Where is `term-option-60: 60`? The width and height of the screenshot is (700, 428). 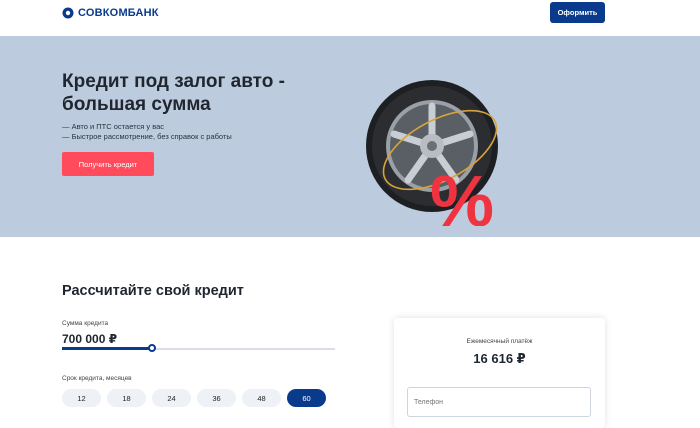
term-option-60: 60 is located at coordinates (306, 398).